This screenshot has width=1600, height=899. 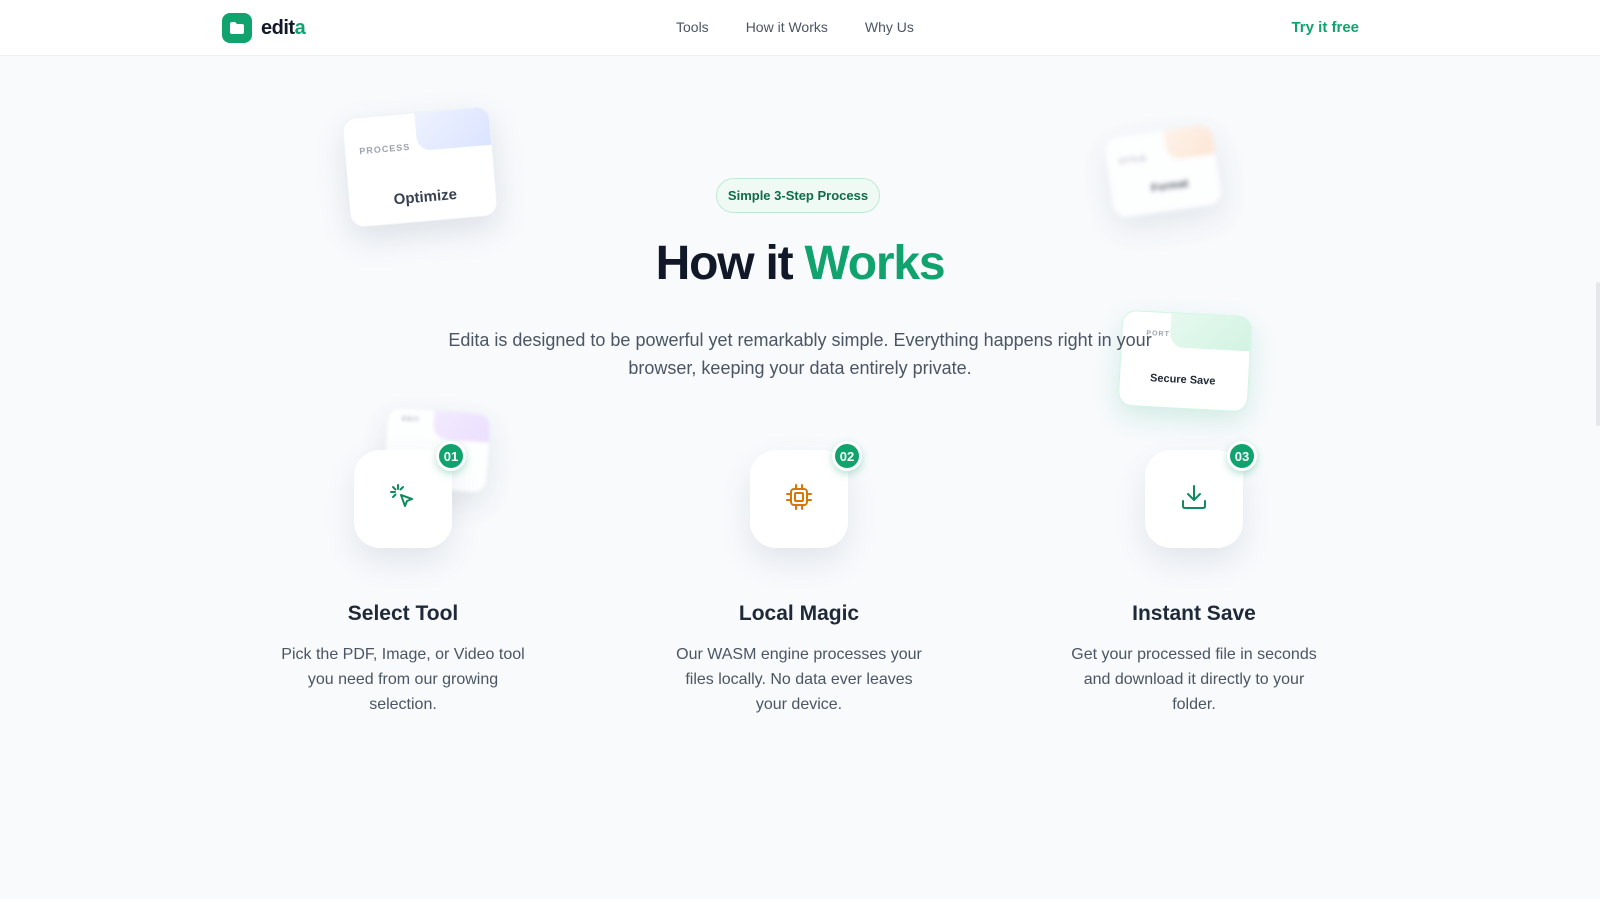 What do you see at coordinates (875, 263) in the screenshot?
I see `page-title-accent: Works` at bounding box center [875, 263].